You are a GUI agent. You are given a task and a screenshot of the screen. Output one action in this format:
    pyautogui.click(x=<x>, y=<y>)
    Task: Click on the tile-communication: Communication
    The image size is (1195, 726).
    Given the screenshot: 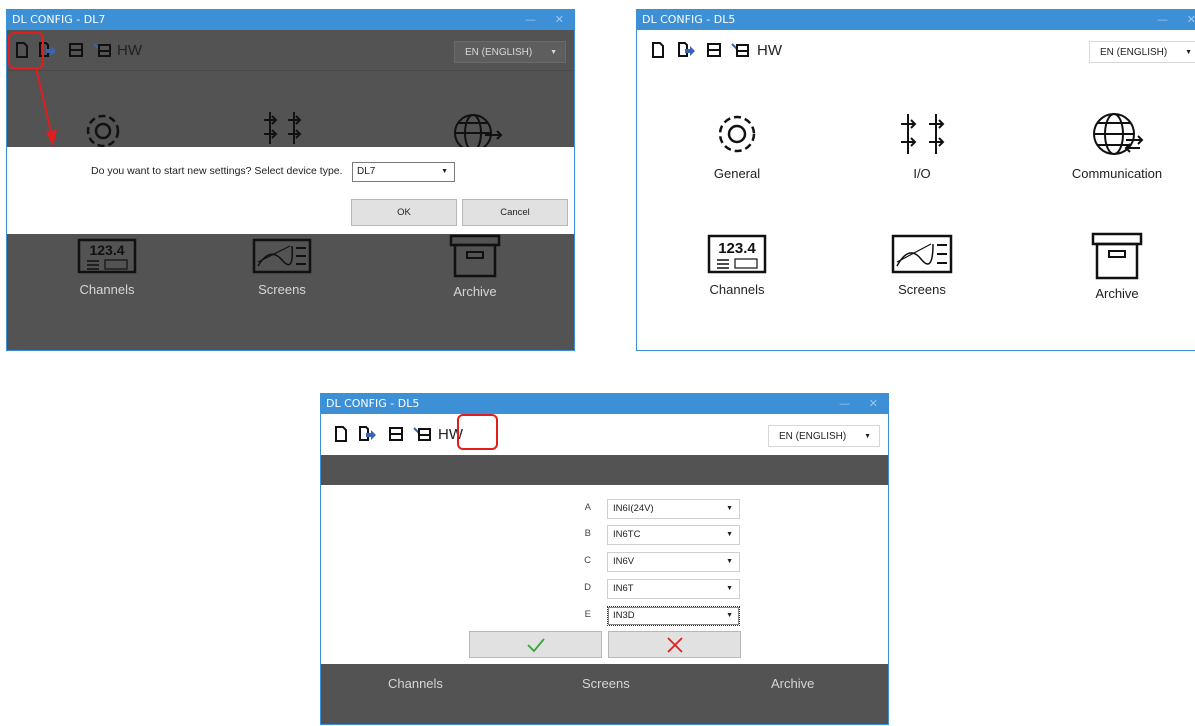 What is the action you would take?
    pyautogui.click(x=1116, y=144)
    